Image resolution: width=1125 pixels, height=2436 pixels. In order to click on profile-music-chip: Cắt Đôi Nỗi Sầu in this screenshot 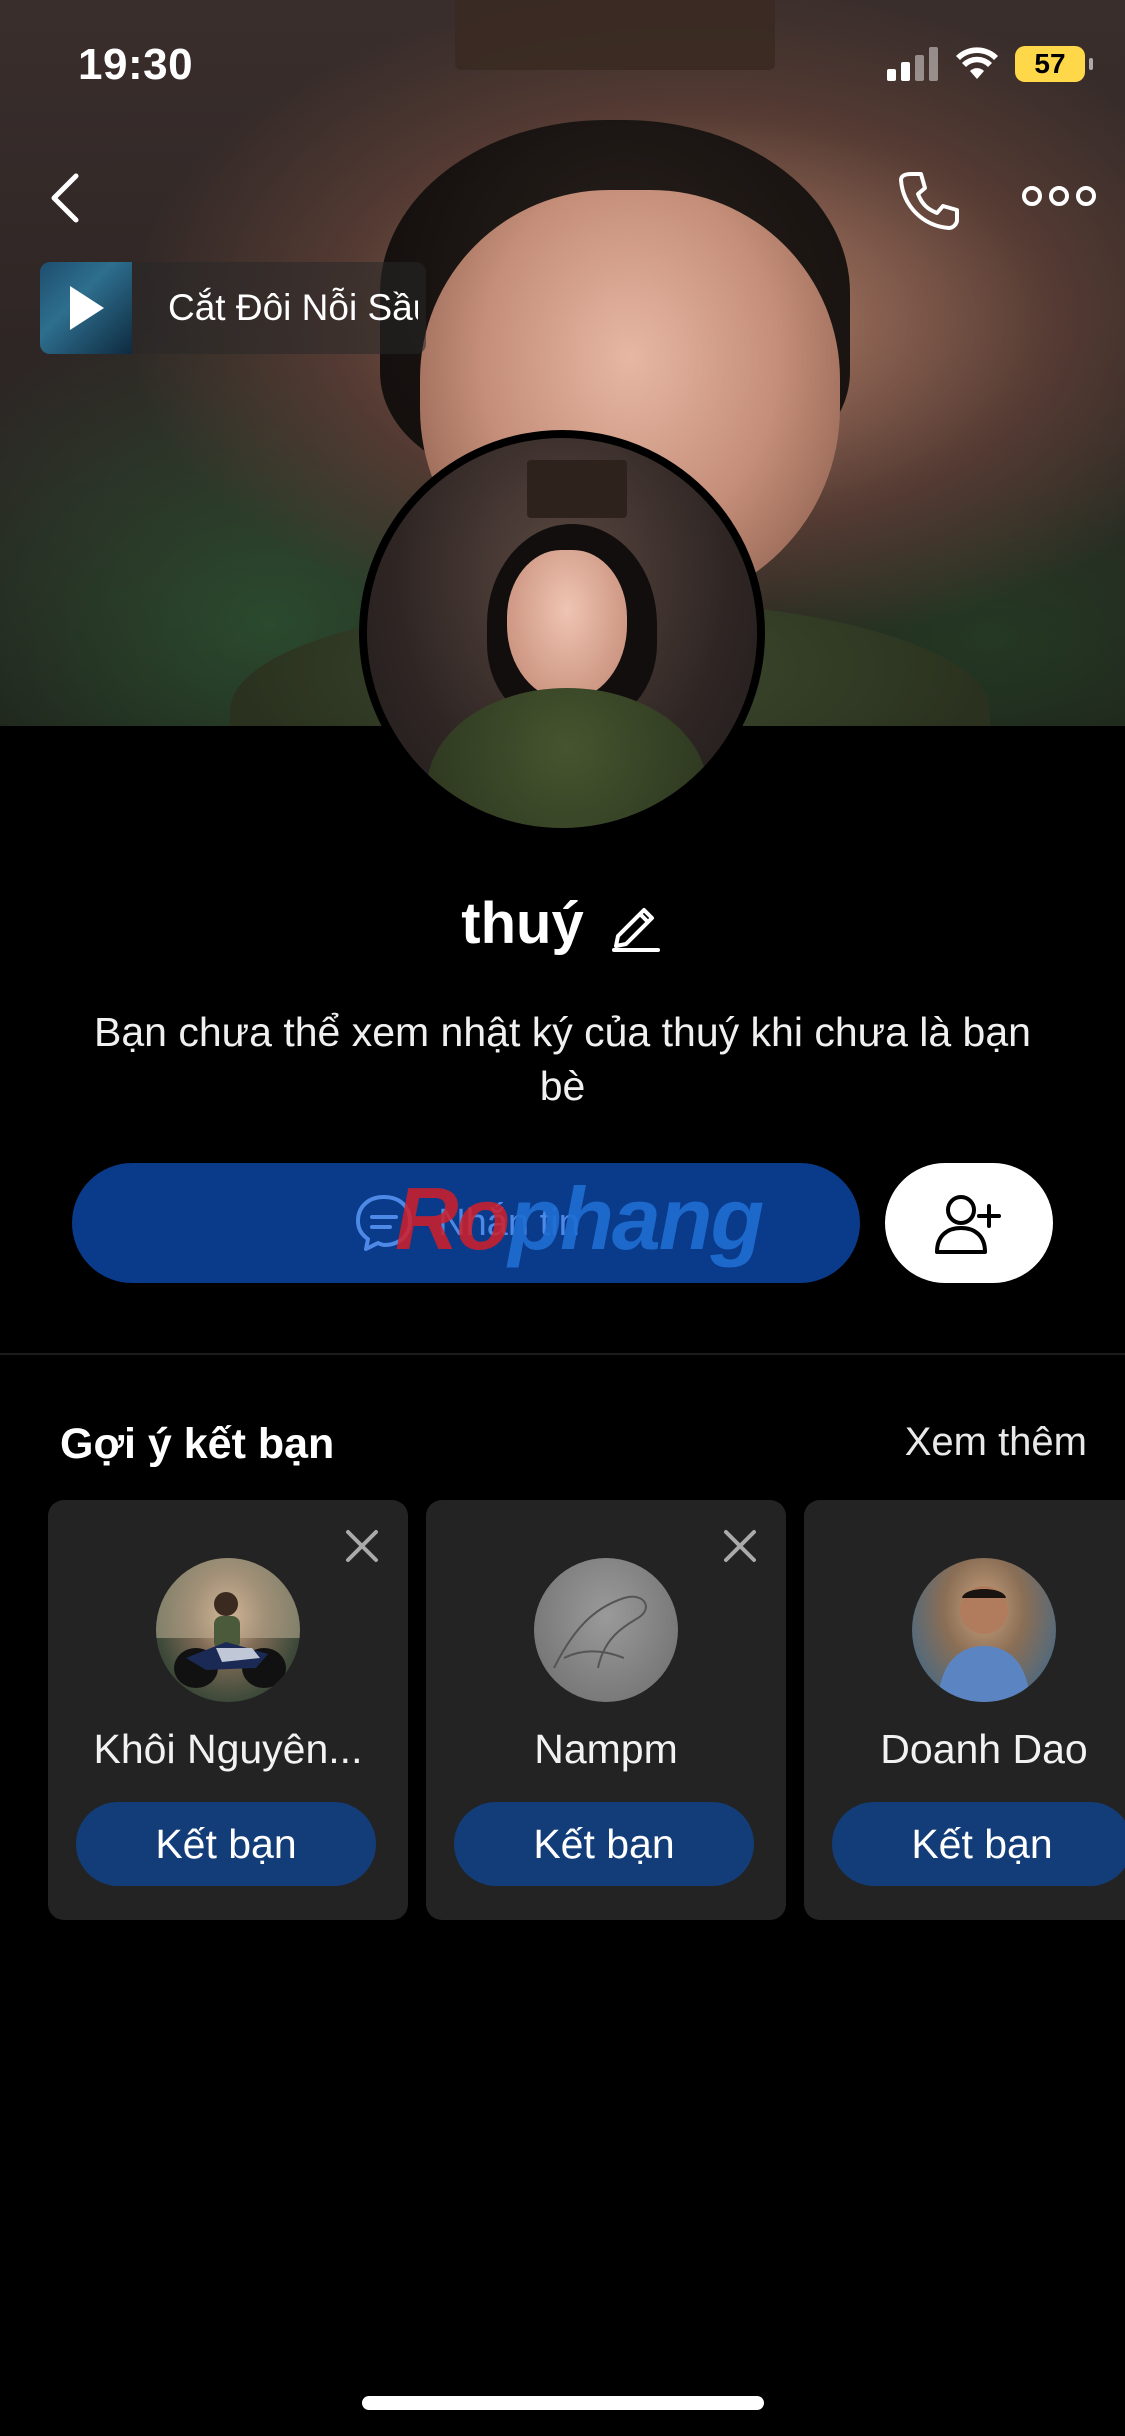, I will do `click(233, 308)`.